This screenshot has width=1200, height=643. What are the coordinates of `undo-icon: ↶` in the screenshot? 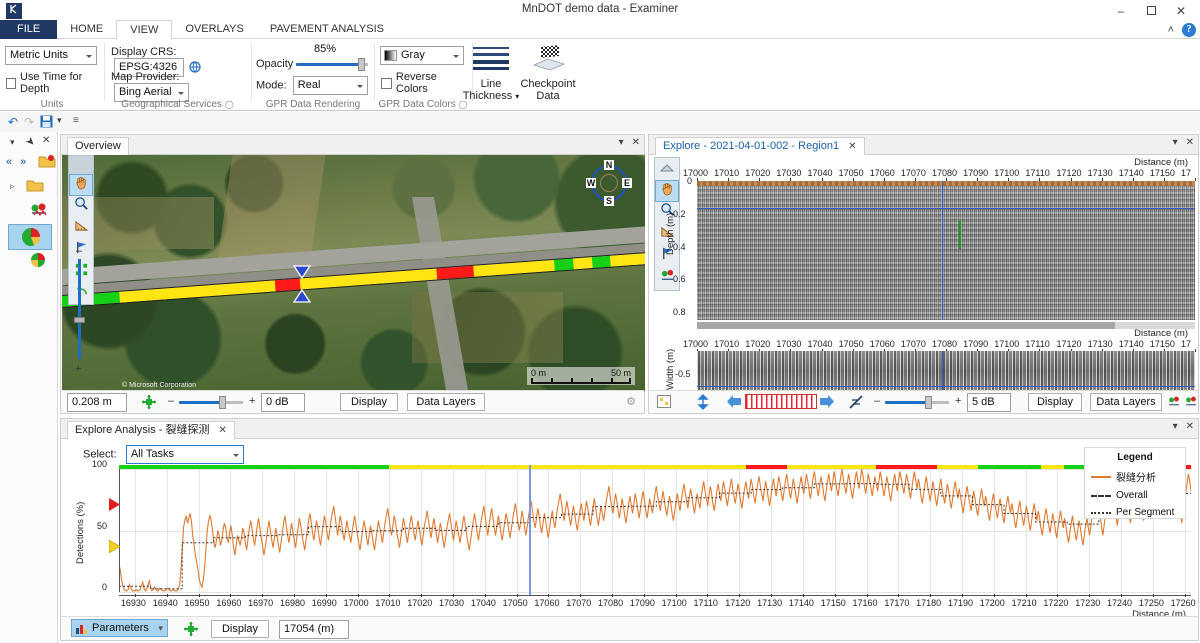 It's located at (13, 122).